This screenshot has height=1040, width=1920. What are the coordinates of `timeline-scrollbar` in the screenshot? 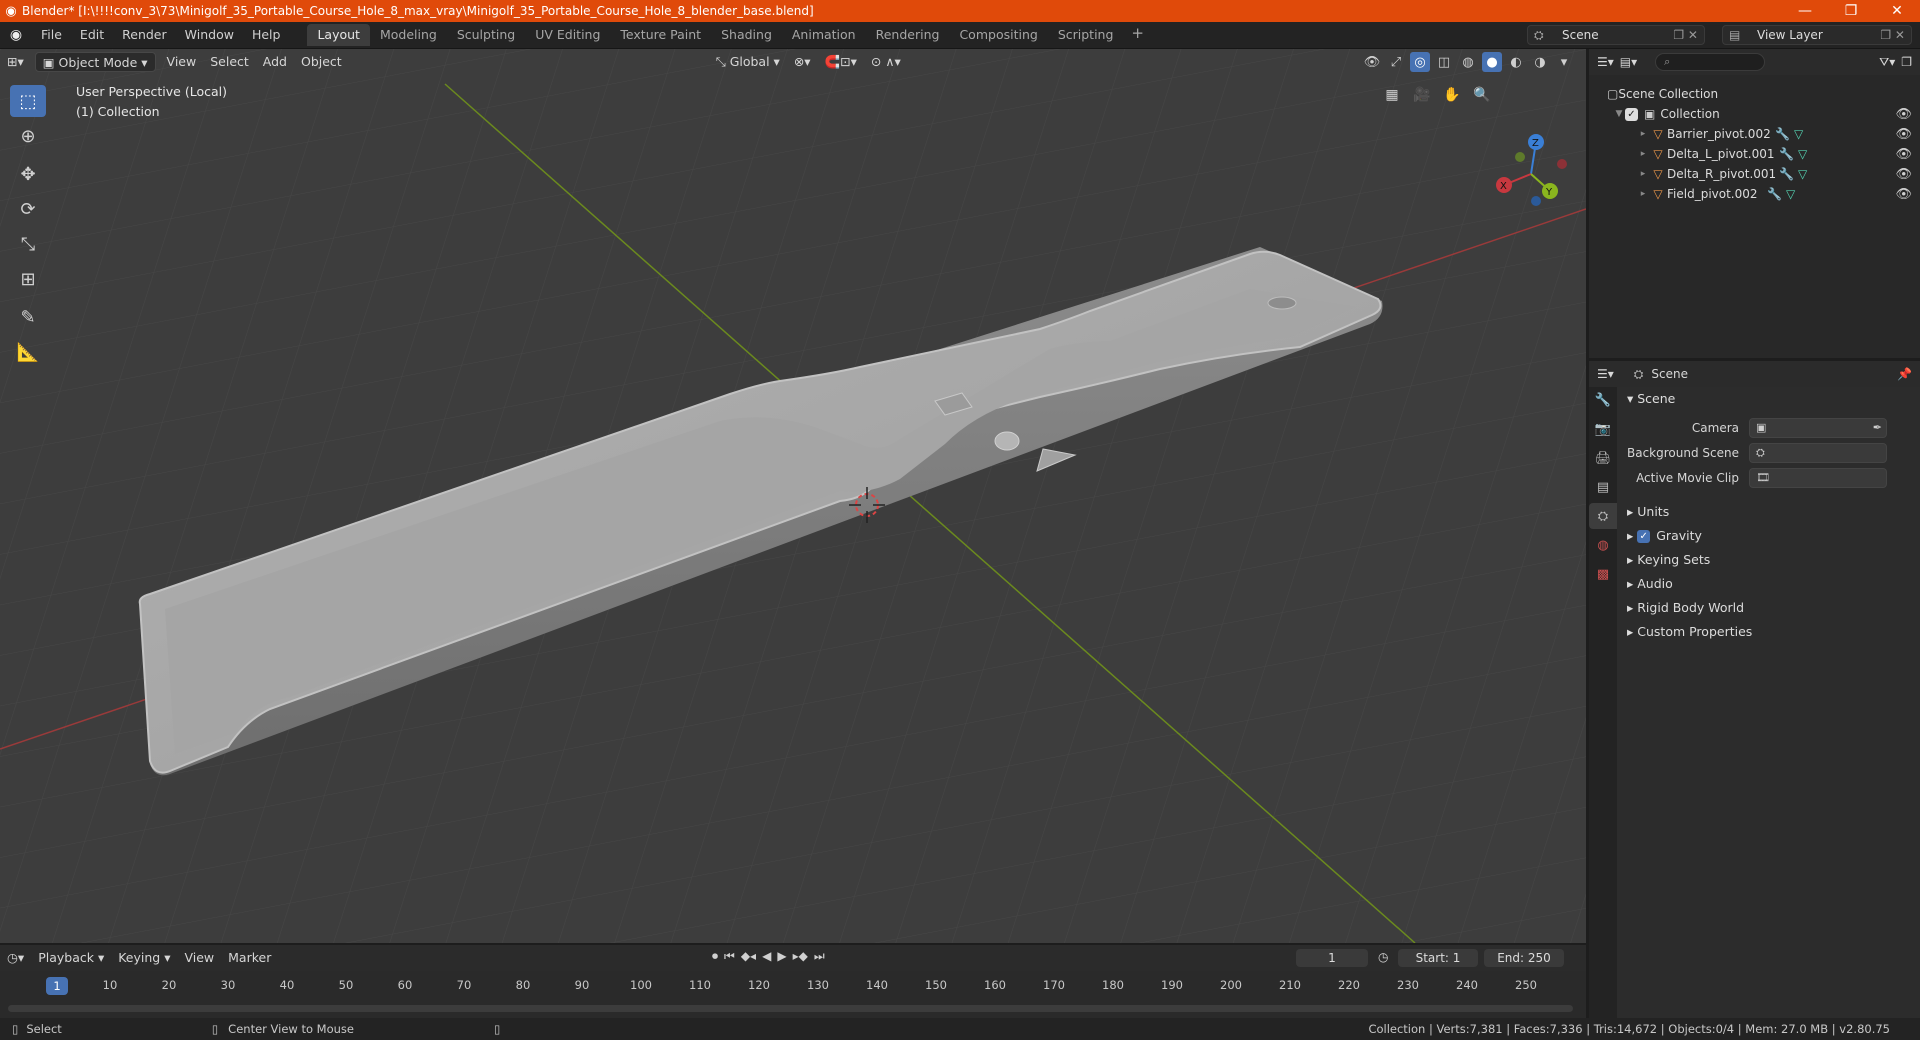 It's located at (790, 1008).